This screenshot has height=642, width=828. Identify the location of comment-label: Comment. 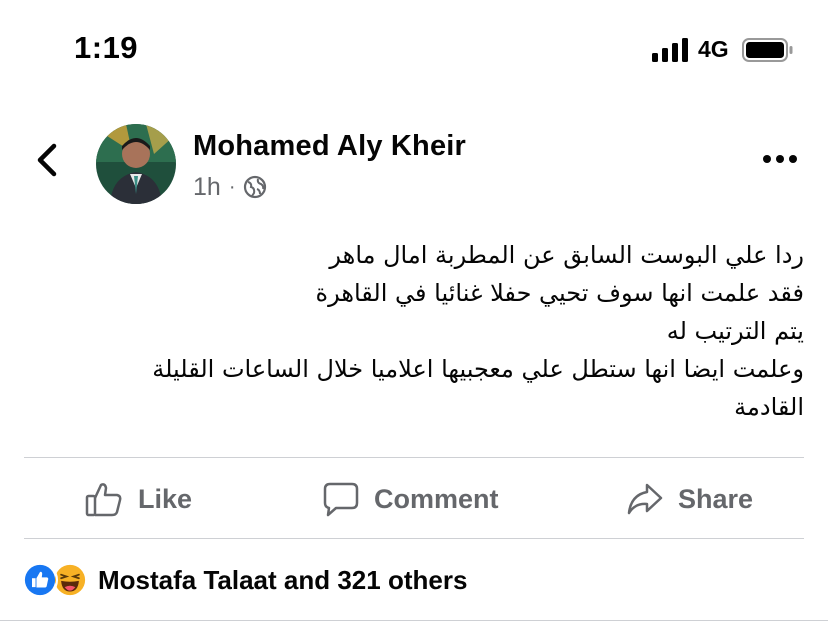
(436, 498).